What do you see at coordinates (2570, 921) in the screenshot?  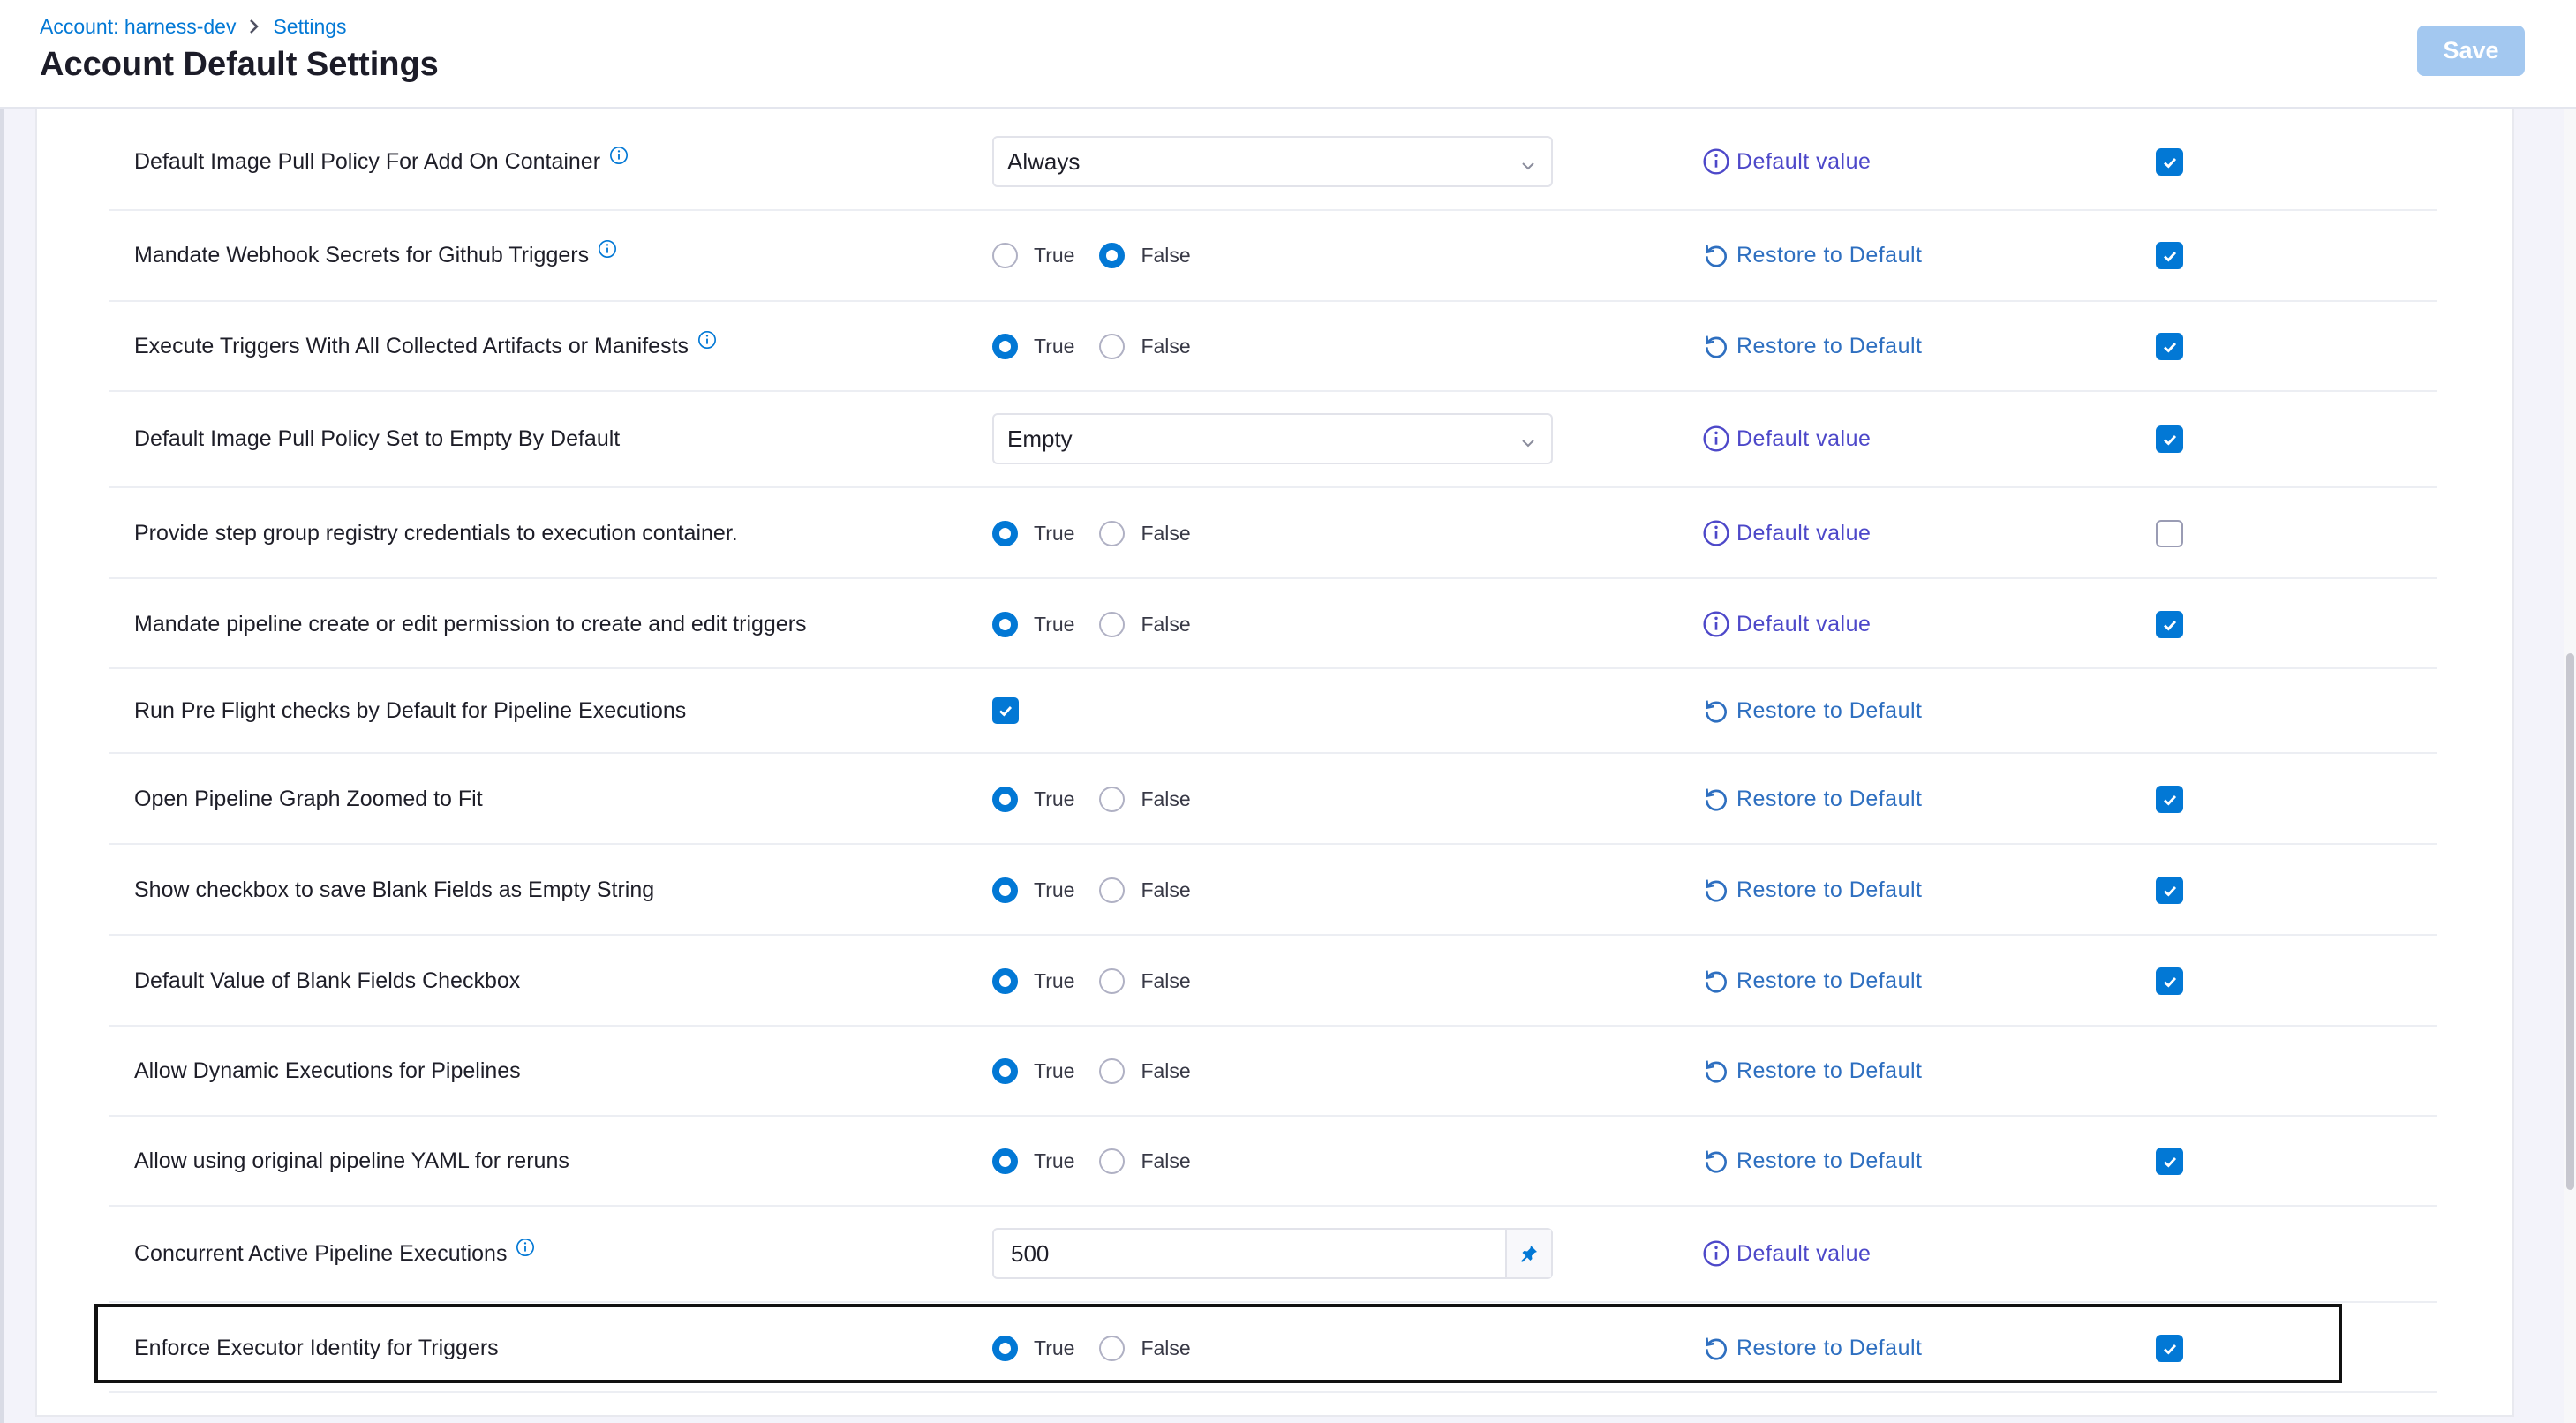 I see `scrollbar-thumb` at bounding box center [2570, 921].